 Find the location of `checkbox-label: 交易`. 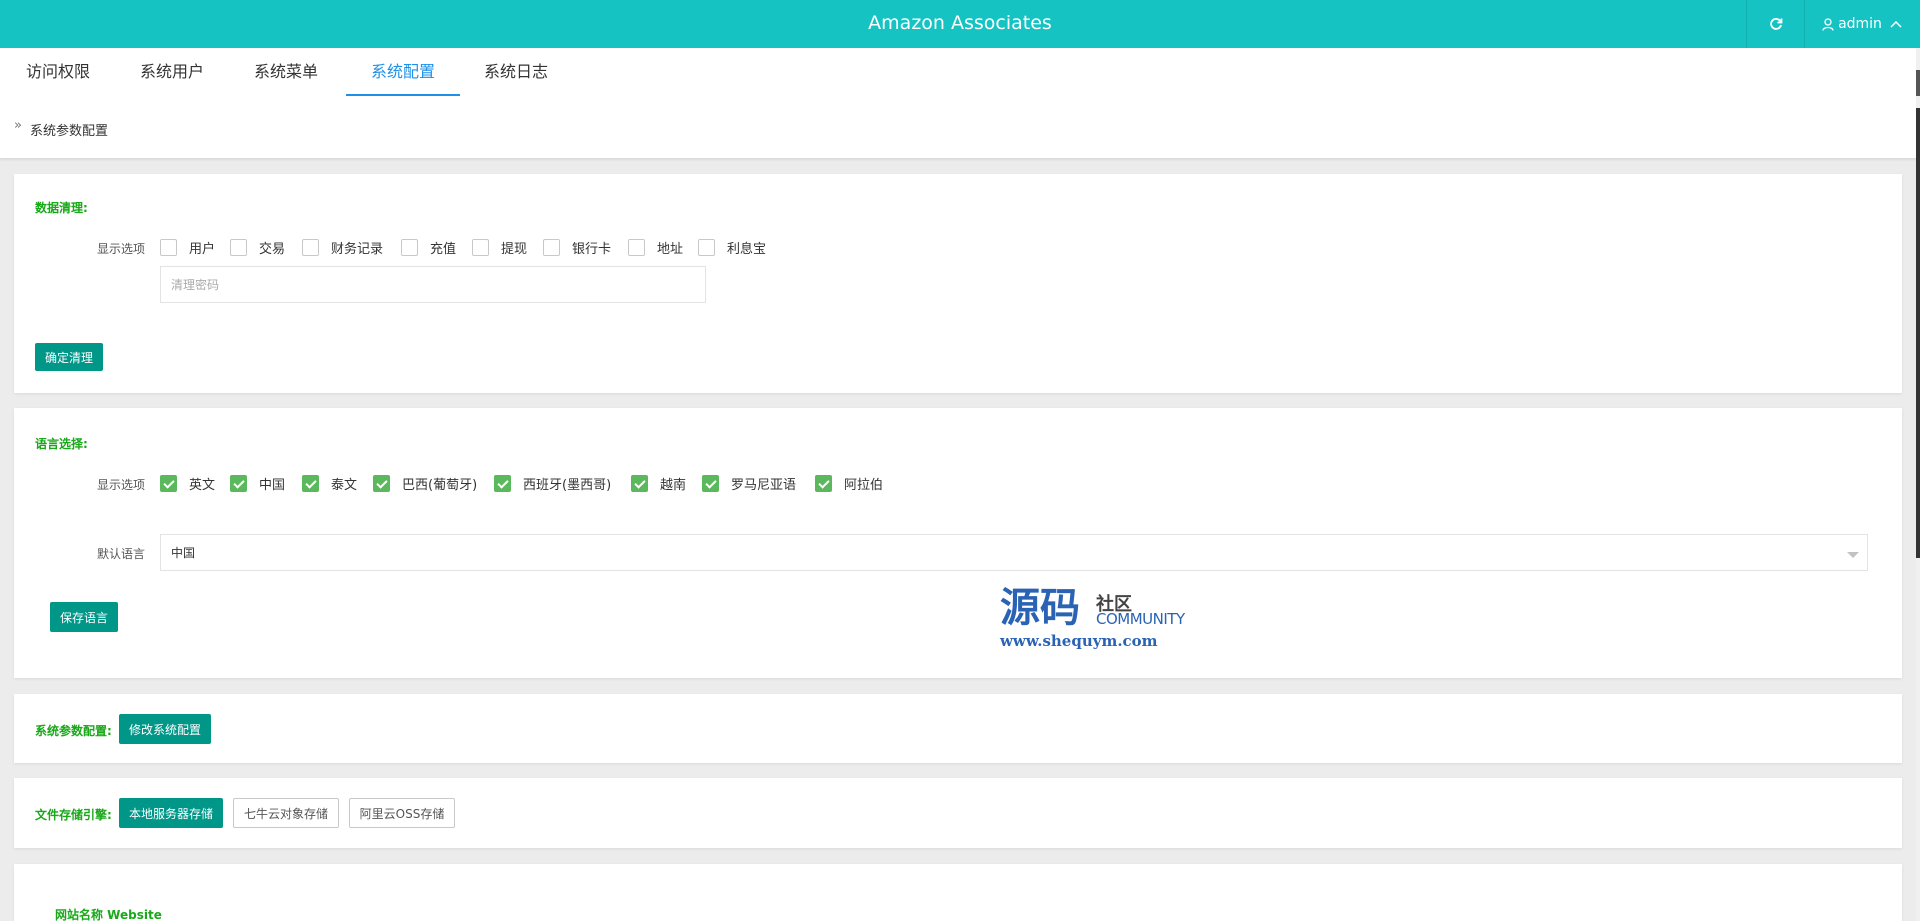

checkbox-label: 交易 is located at coordinates (272, 249).